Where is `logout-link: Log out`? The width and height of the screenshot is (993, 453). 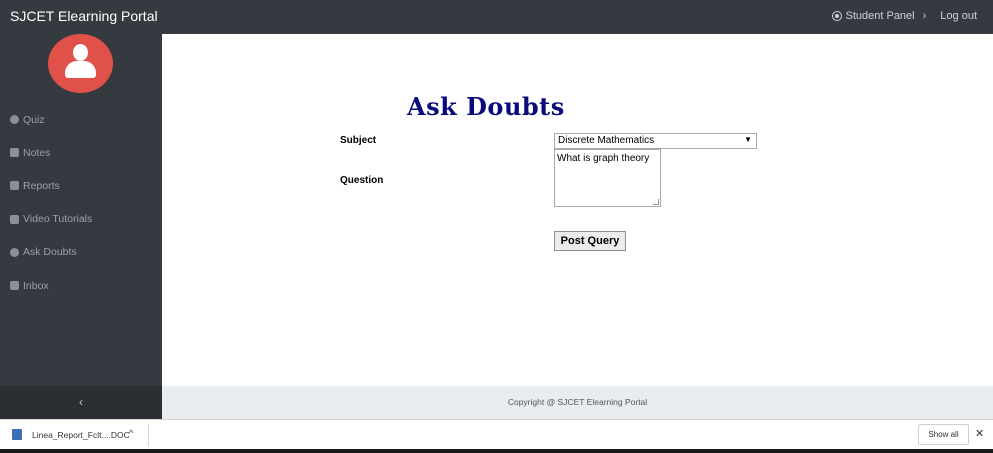
logout-link: Log out is located at coordinates (958, 16).